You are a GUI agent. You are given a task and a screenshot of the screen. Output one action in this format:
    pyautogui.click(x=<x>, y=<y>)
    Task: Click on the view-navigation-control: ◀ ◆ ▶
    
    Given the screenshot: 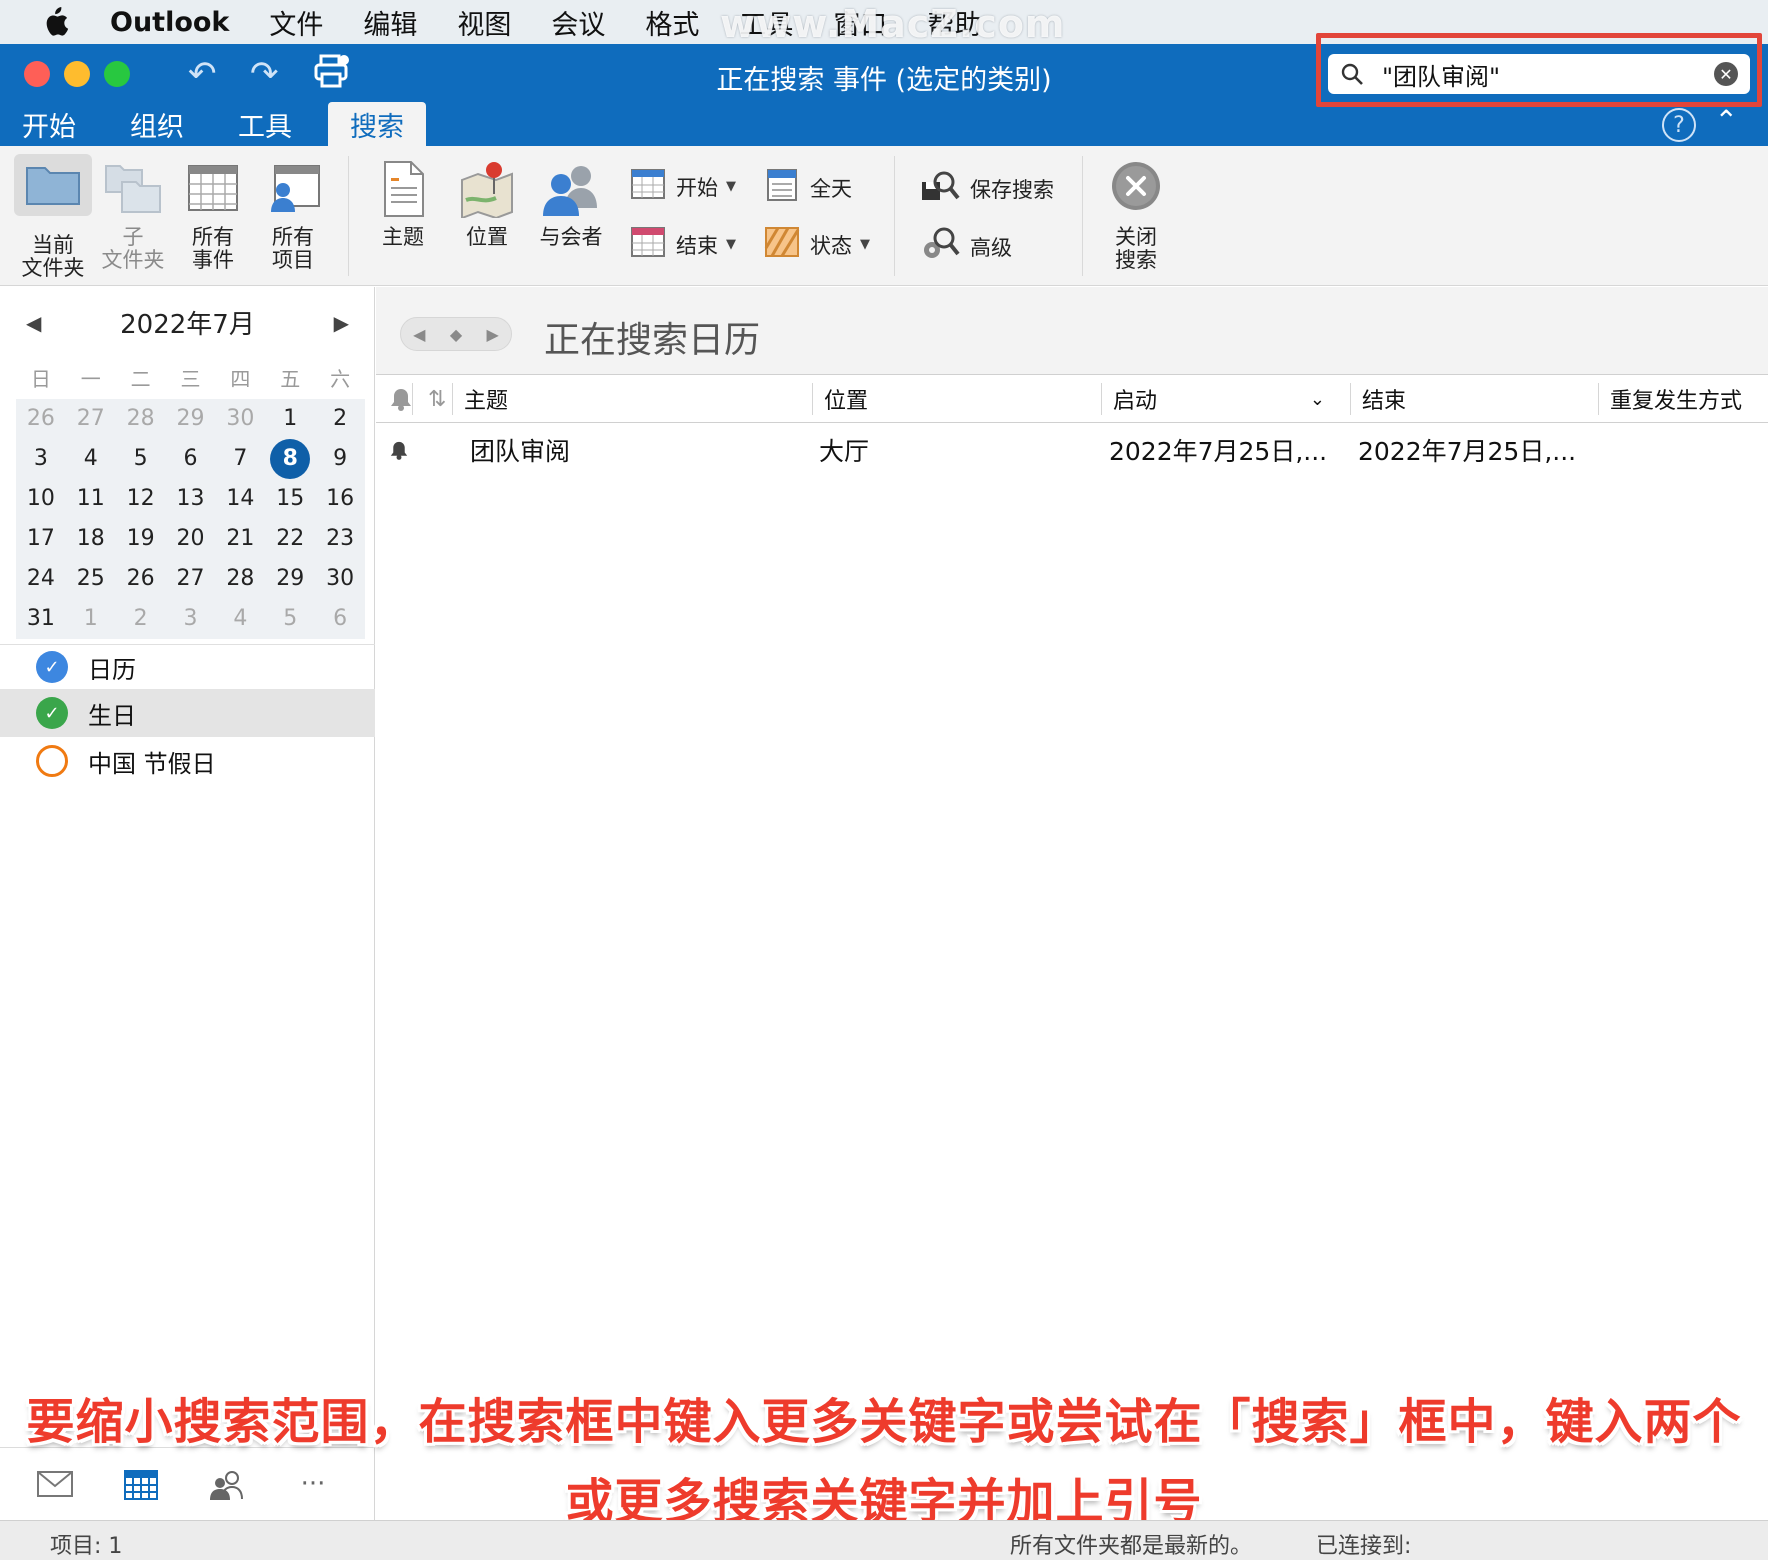 What is the action you would take?
    pyautogui.click(x=456, y=334)
    